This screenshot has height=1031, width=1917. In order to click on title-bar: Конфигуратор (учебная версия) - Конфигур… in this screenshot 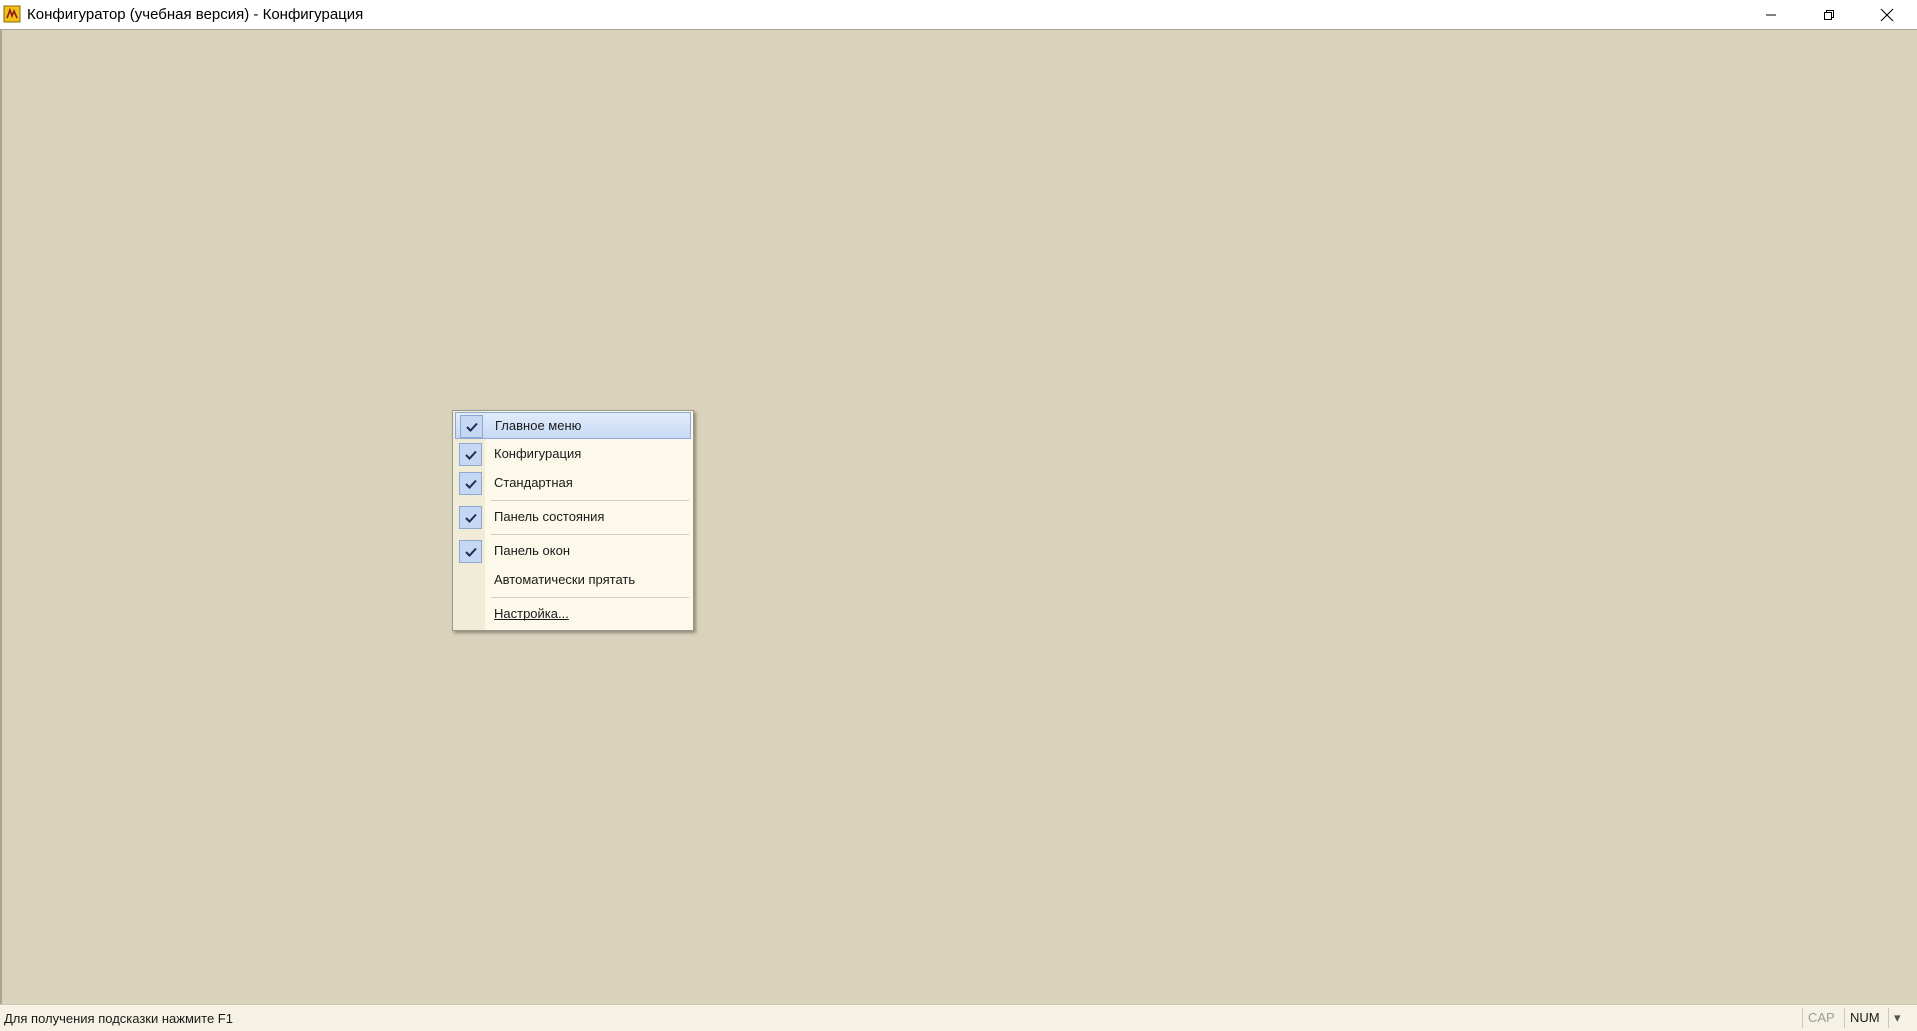, I will do `click(958, 14)`.